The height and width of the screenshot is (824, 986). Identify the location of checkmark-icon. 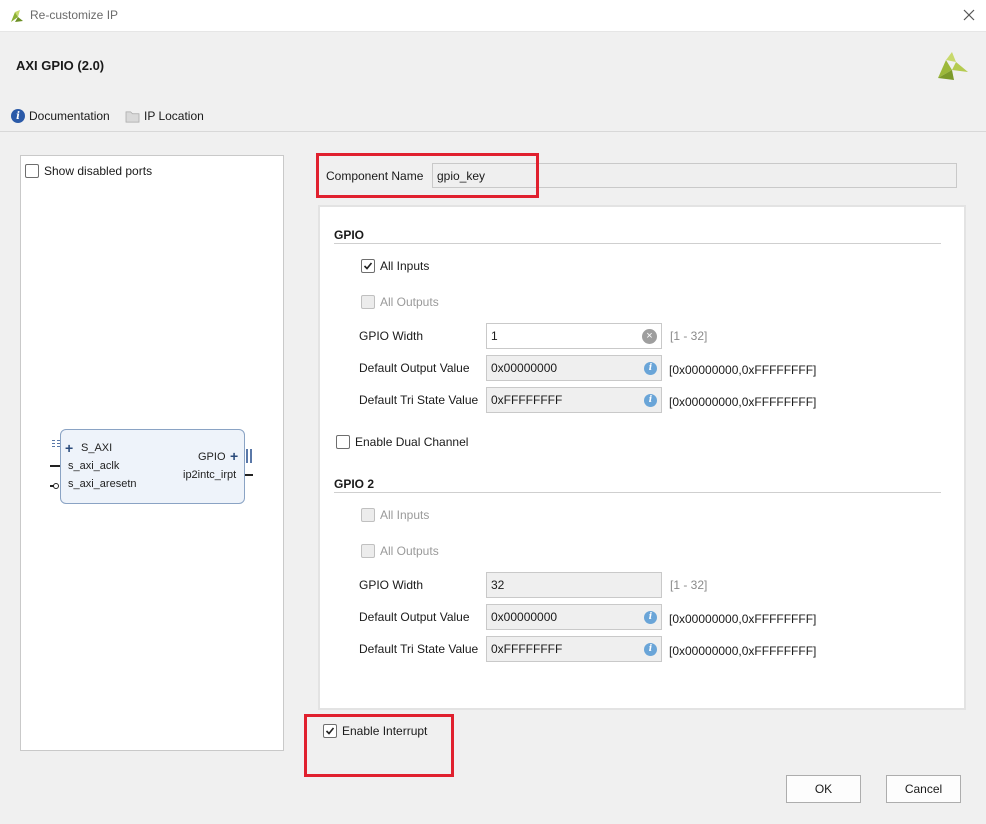
(368, 266).